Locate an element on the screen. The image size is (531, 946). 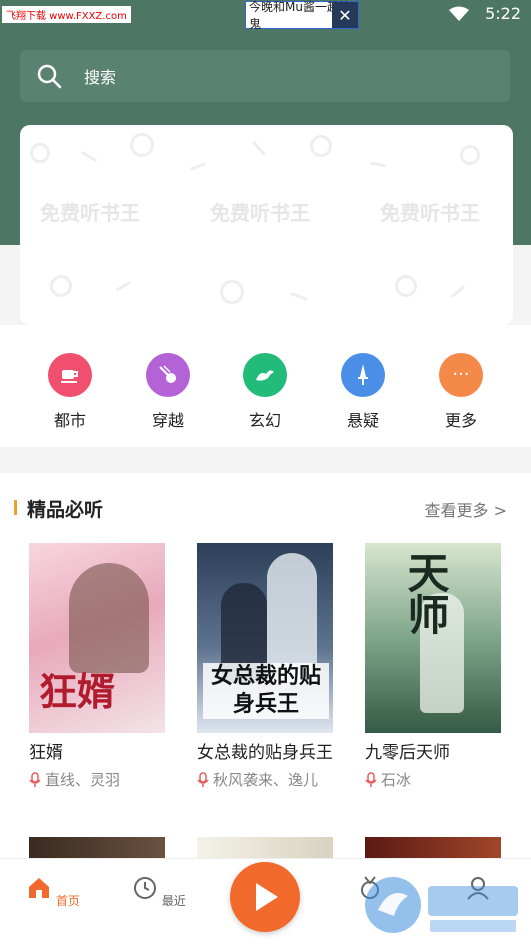
cover-title: 天师 is located at coordinates (425, 593).